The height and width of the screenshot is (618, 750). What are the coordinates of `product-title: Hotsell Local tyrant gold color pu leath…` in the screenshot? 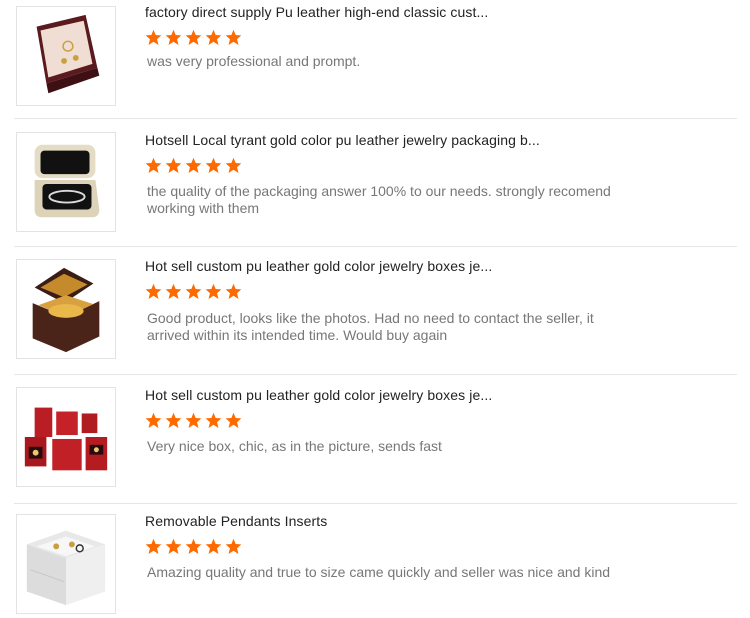 It's located at (342, 140).